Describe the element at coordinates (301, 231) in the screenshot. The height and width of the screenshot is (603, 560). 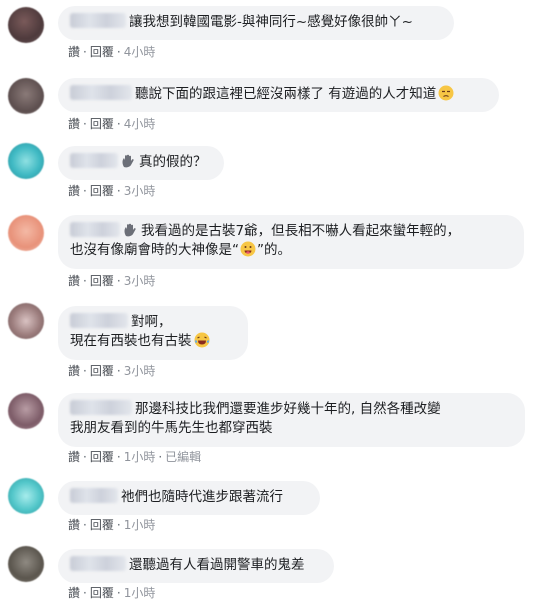
I see `comment-text-line-1: 我看過的是古裝7爺，但長相不嚇人看起來蠻年輕的，` at that location.